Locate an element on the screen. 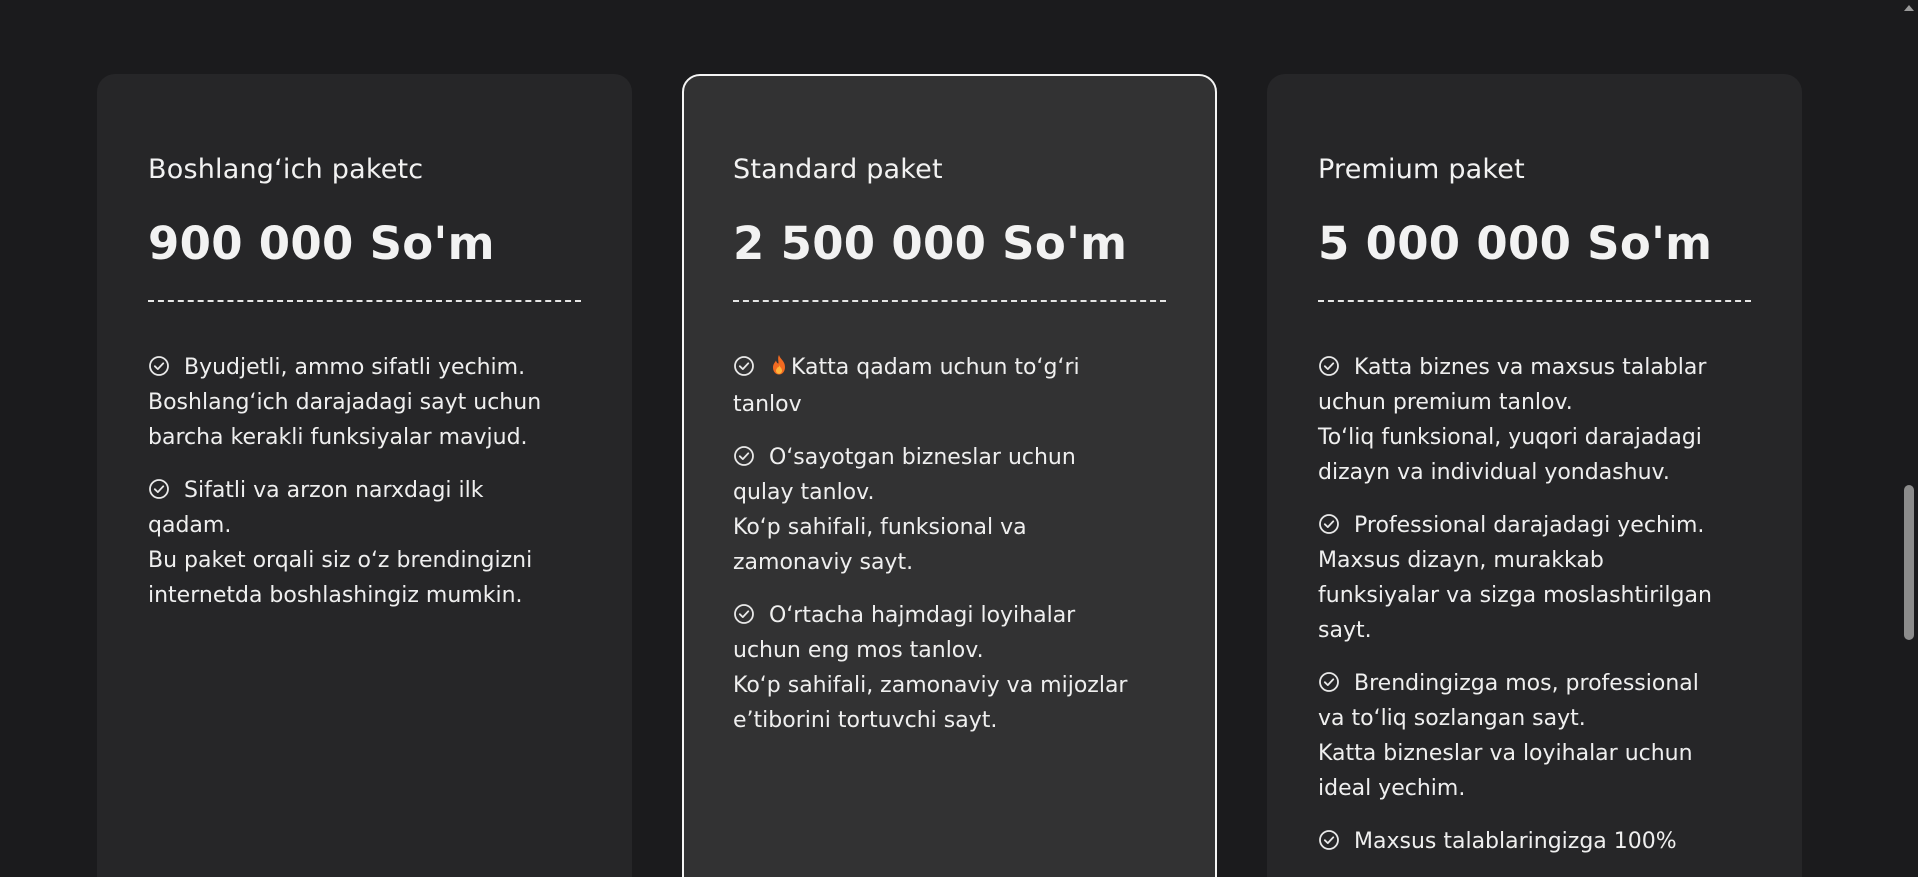  vertical-scrollbar is located at coordinates (1909, 438).